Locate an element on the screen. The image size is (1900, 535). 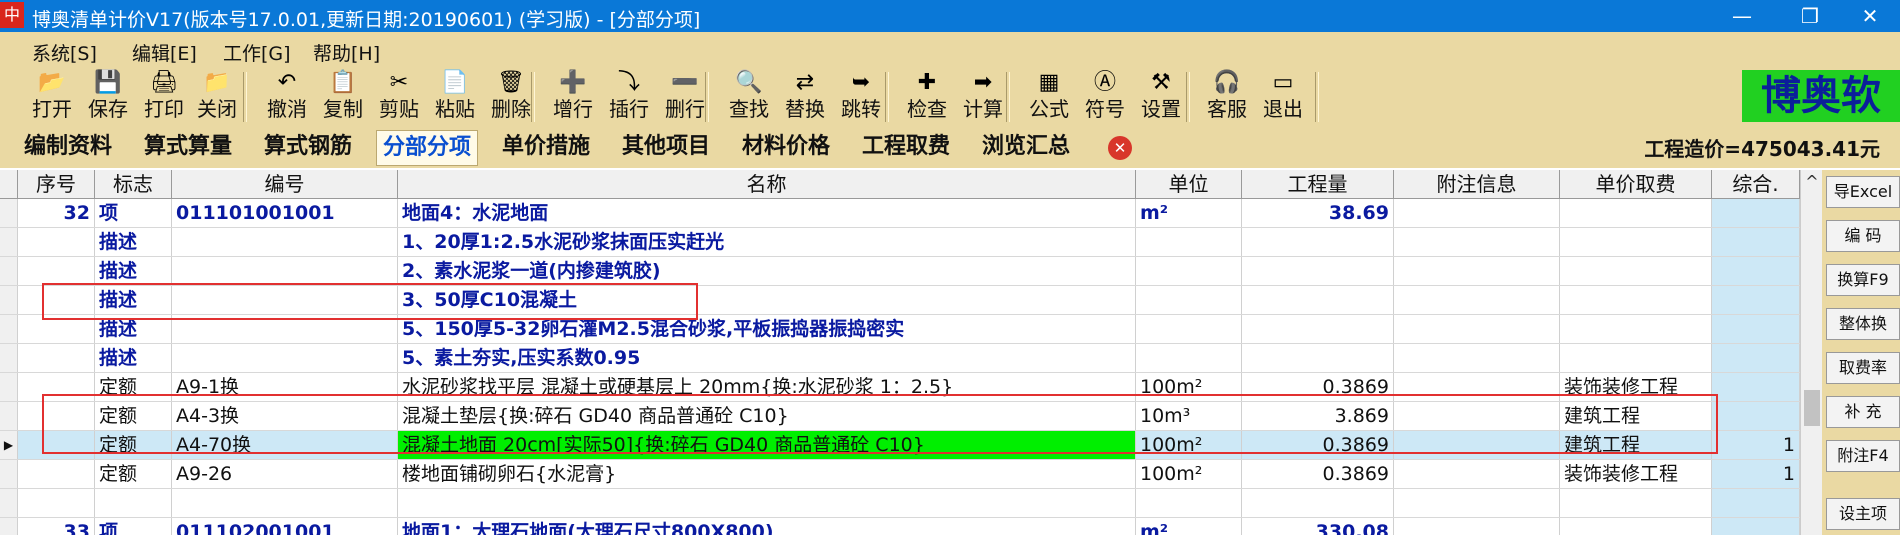
close-folder-tool-button: 📁 关闭 is located at coordinates (217, 96).